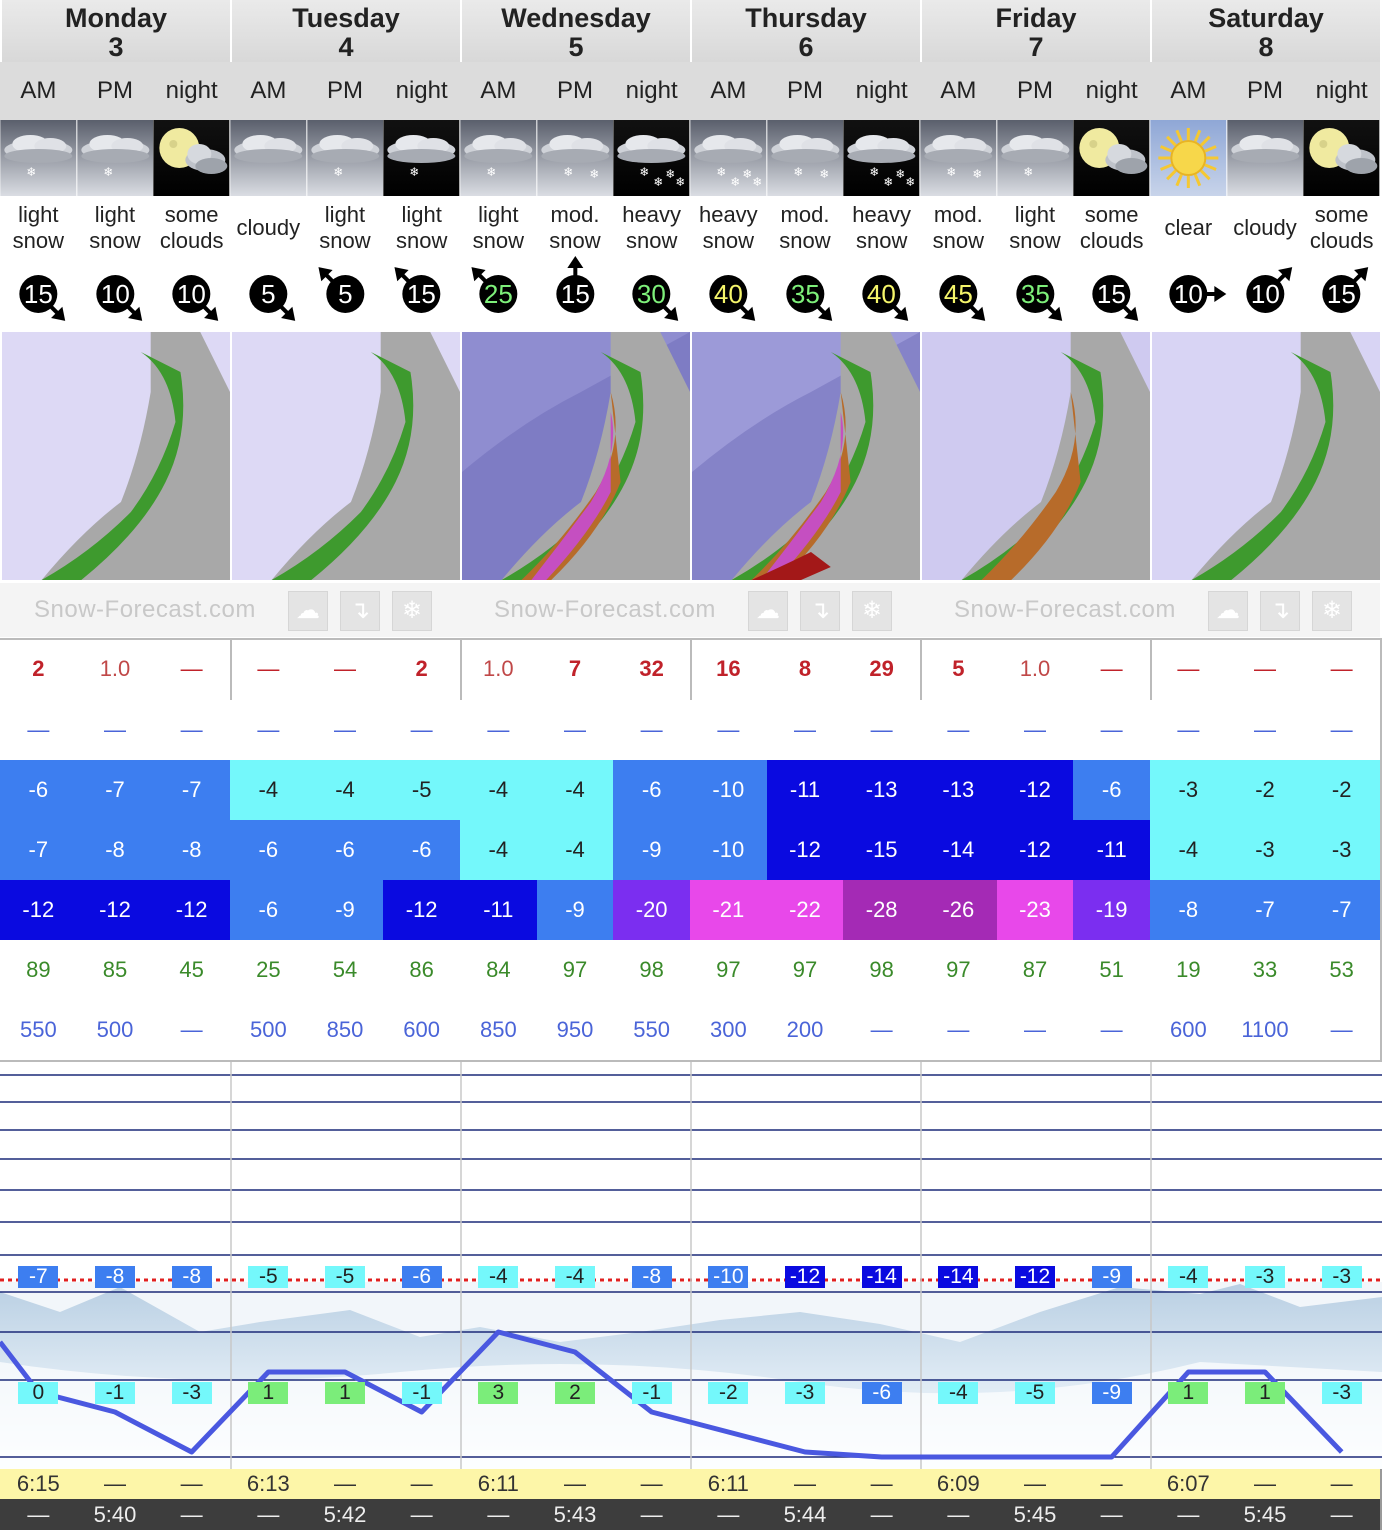 This screenshot has width=1382, height=1530. I want to click on summit-temp-label: -14, so click(958, 1277).